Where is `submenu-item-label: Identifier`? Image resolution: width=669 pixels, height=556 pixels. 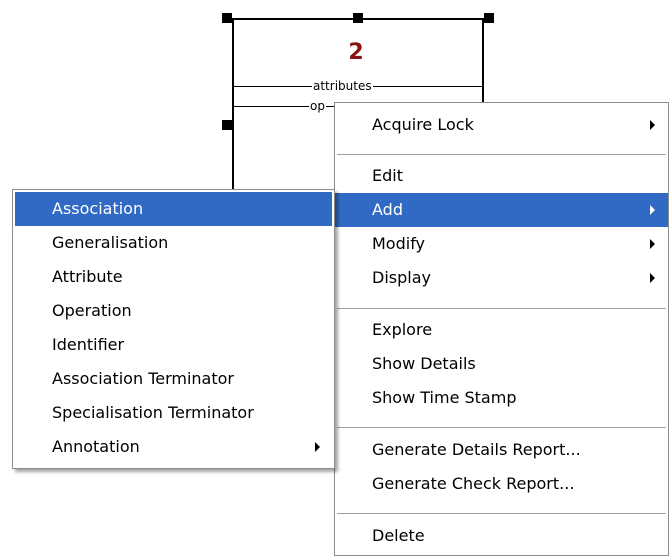 submenu-item-label: Identifier is located at coordinates (88, 344).